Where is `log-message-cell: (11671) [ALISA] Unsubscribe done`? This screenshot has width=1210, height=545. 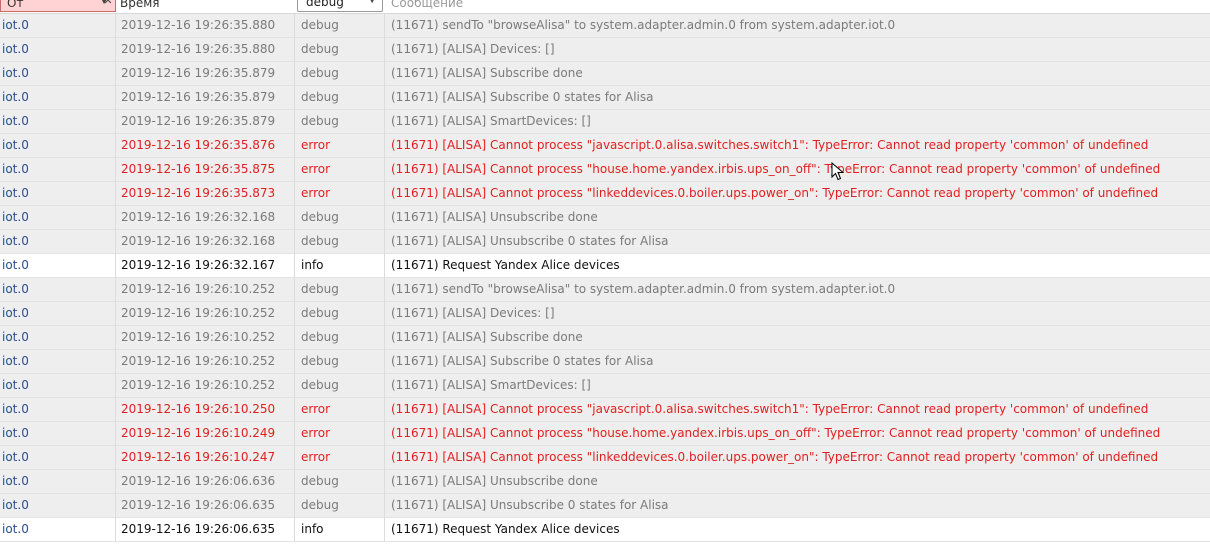 log-message-cell: (11671) [ALISA] Unsubscribe done is located at coordinates (798, 218).